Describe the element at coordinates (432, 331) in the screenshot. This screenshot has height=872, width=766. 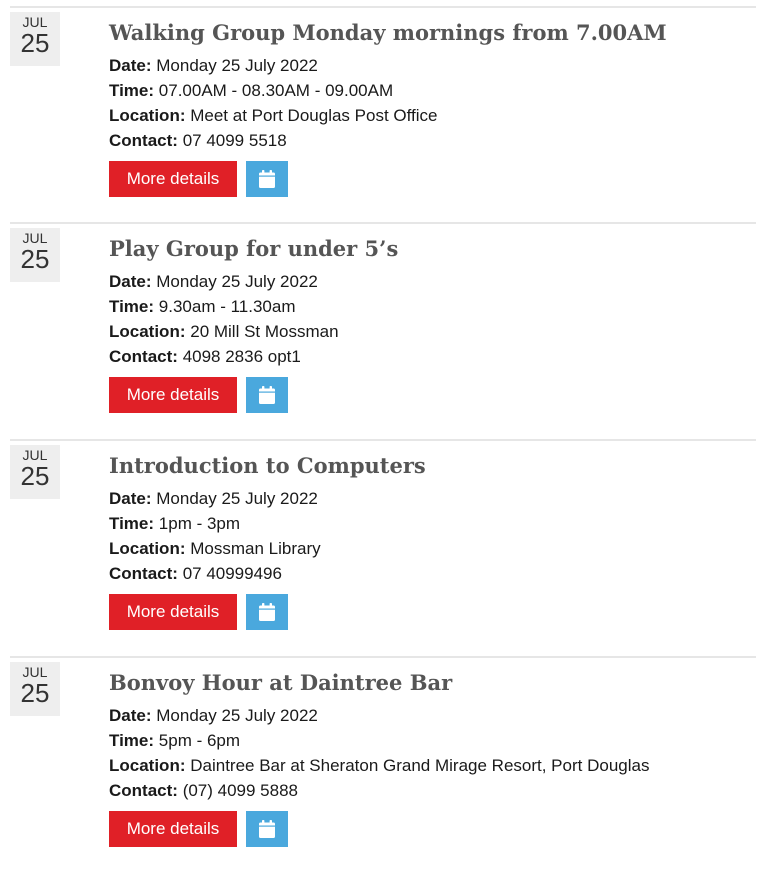
I see `event-location-line: Location: 20 Mill St Mossman` at that location.